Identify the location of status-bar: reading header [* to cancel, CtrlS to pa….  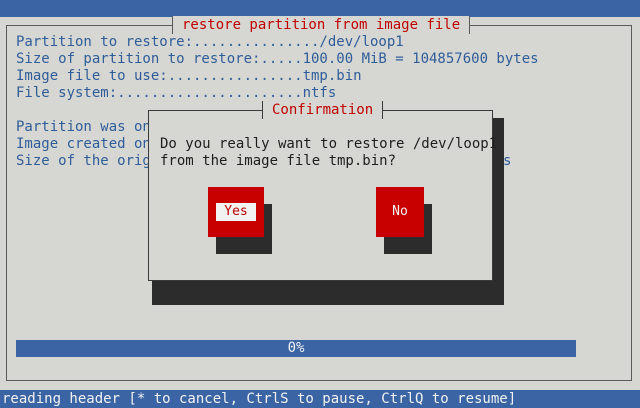
(320, 399).